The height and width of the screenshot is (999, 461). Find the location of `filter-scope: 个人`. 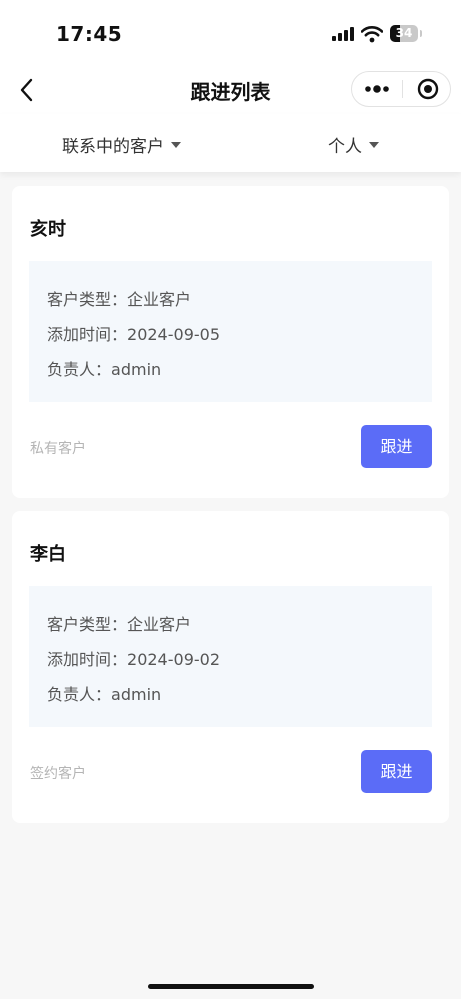

filter-scope: 个人 is located at coordinates (353, 144).